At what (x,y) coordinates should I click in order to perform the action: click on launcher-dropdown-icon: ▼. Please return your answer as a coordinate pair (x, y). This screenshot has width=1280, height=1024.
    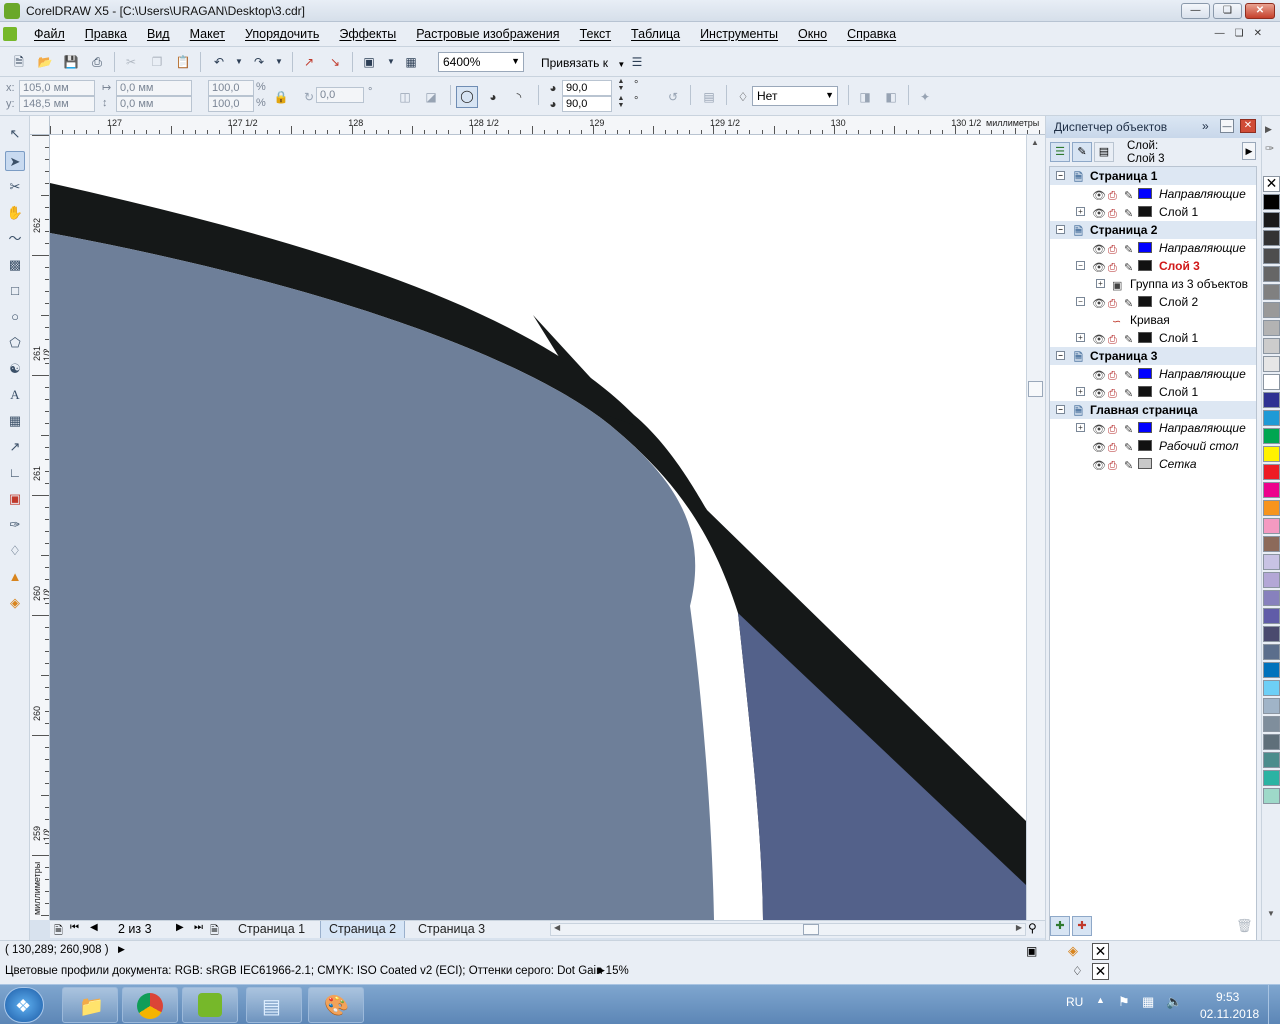
    Looking at the image, I should click on (391, 62).